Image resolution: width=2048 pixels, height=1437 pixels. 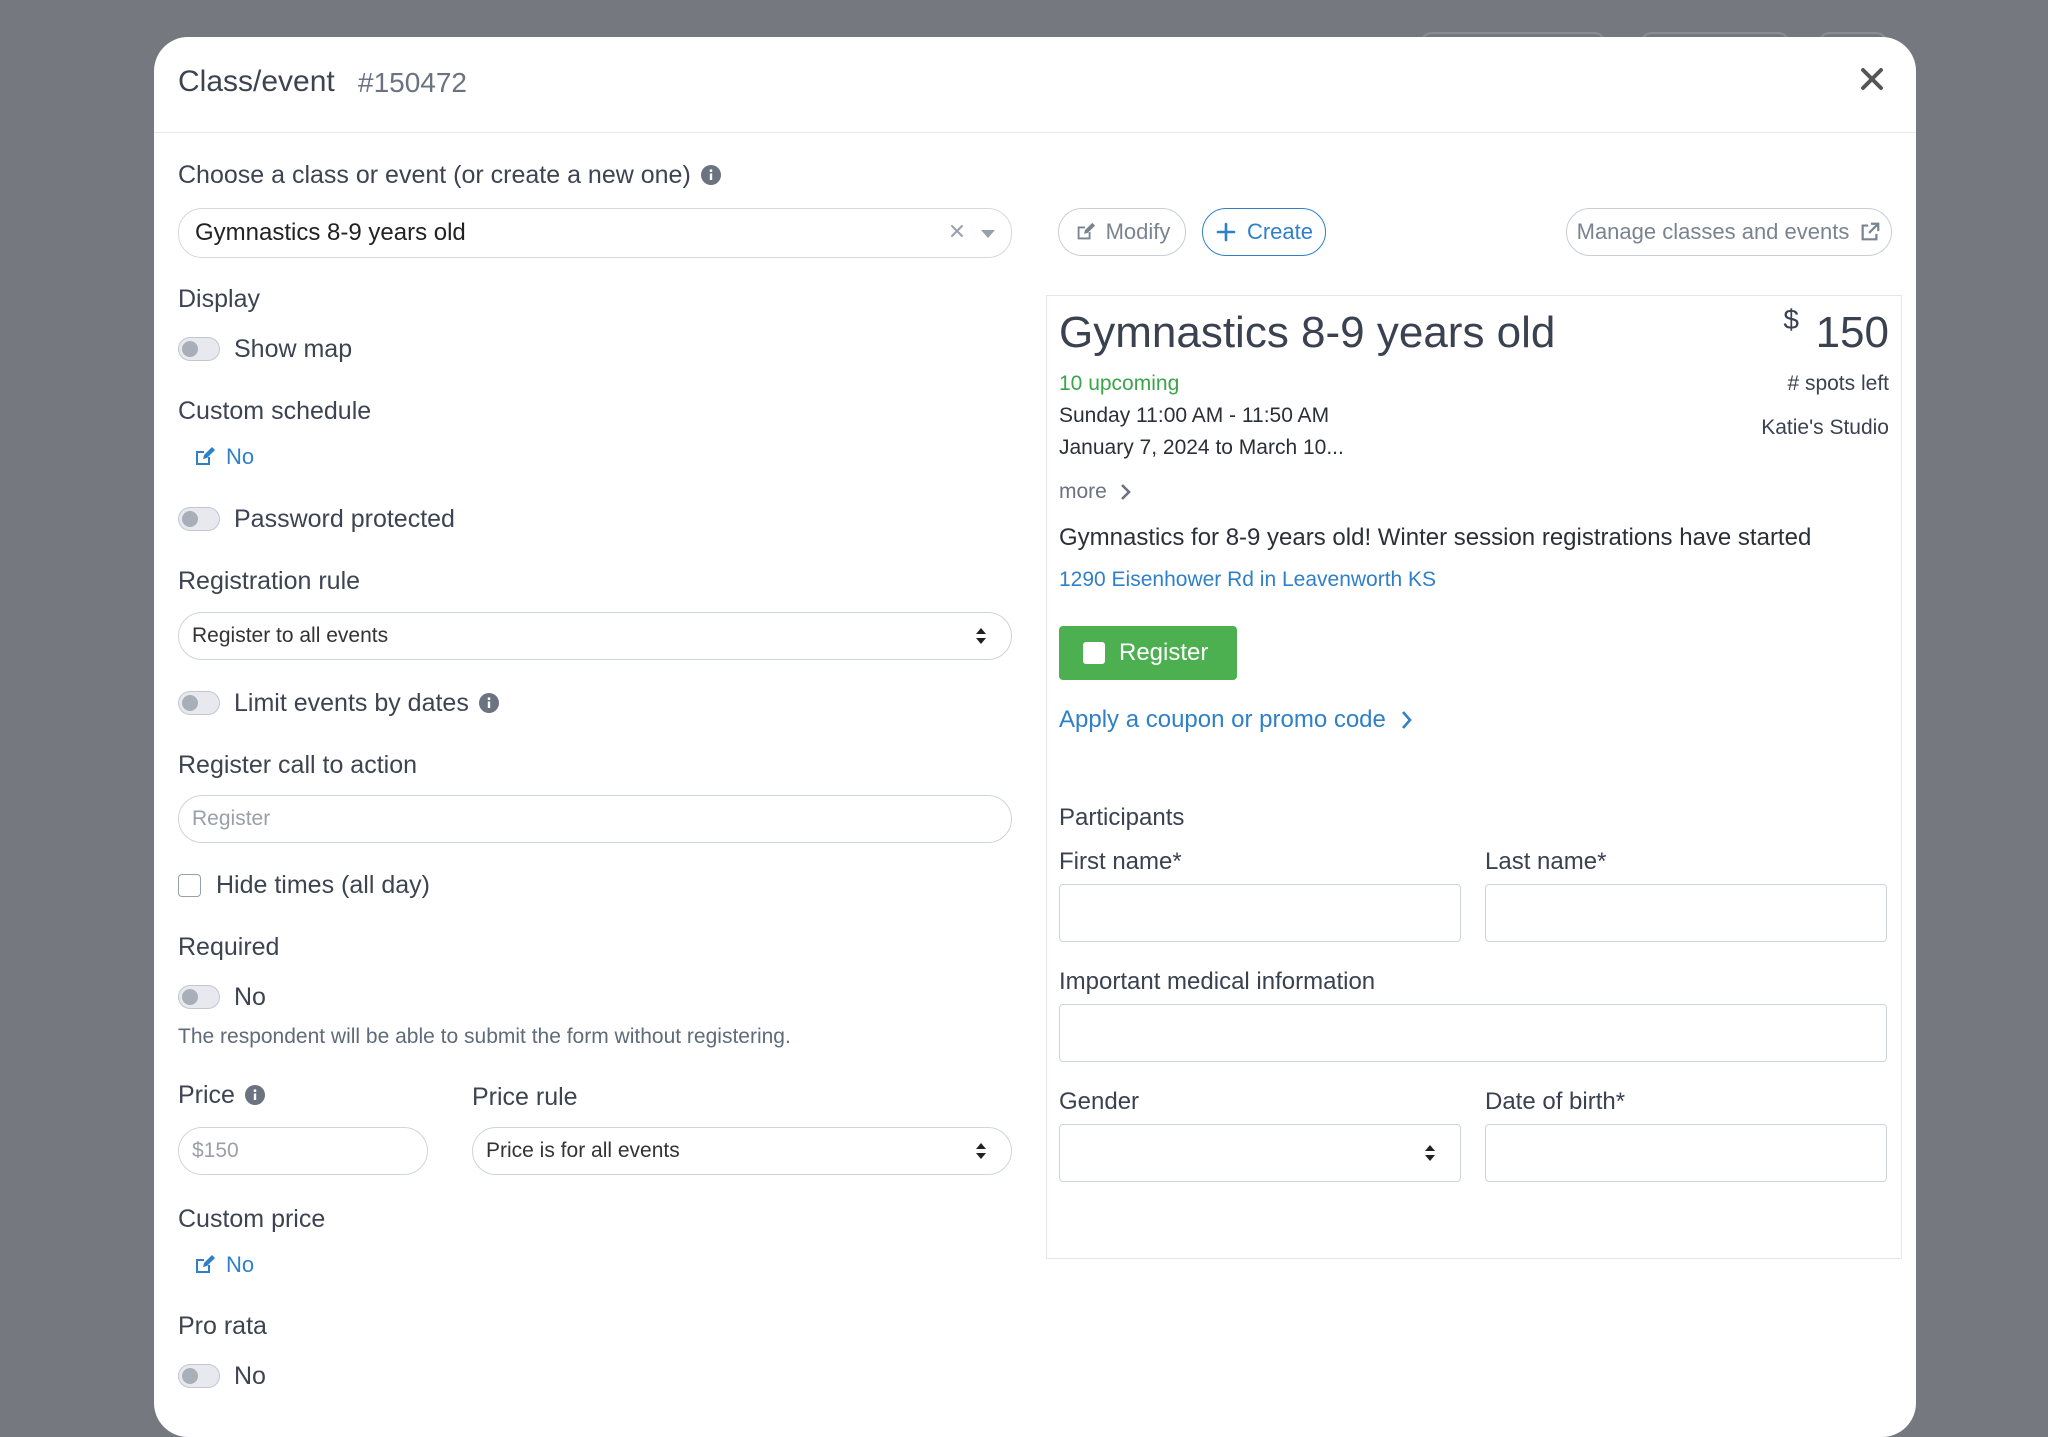 I want to click on custom-schedule-edit-link: No, so click(x=223, y=457).